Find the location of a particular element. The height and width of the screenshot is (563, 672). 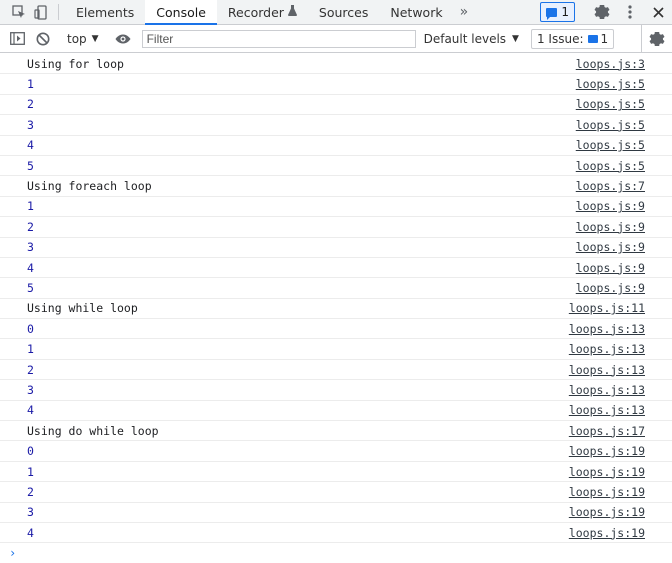

close-icon is located at coordinates (658, 12).